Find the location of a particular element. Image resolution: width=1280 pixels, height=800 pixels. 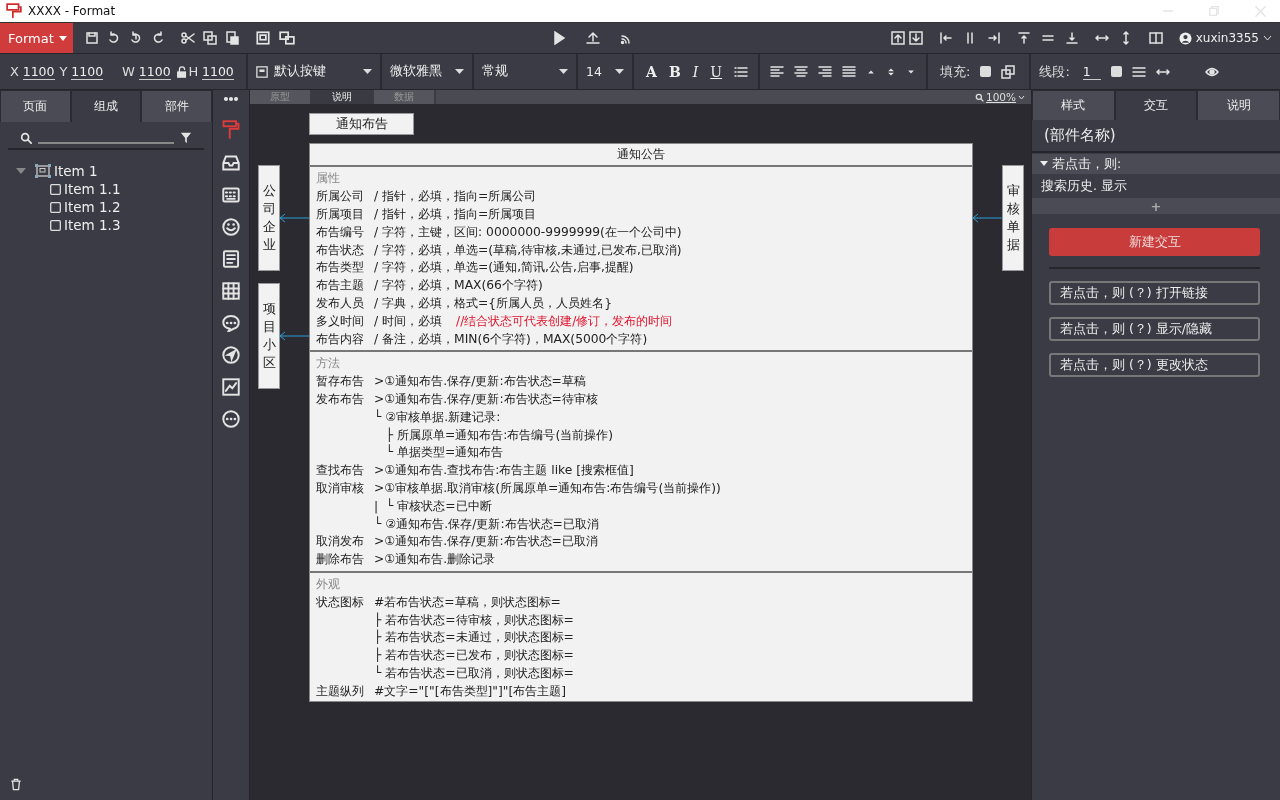

field-name: 所属项目 is located at coordinates (340, 214).